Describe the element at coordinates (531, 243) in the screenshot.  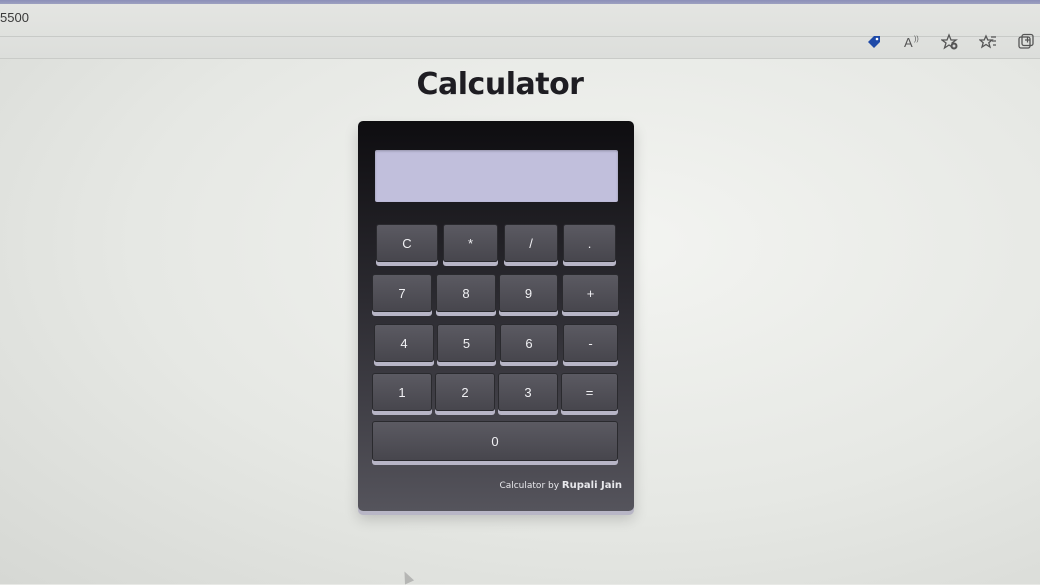
I see `divide-button: /` at that location.